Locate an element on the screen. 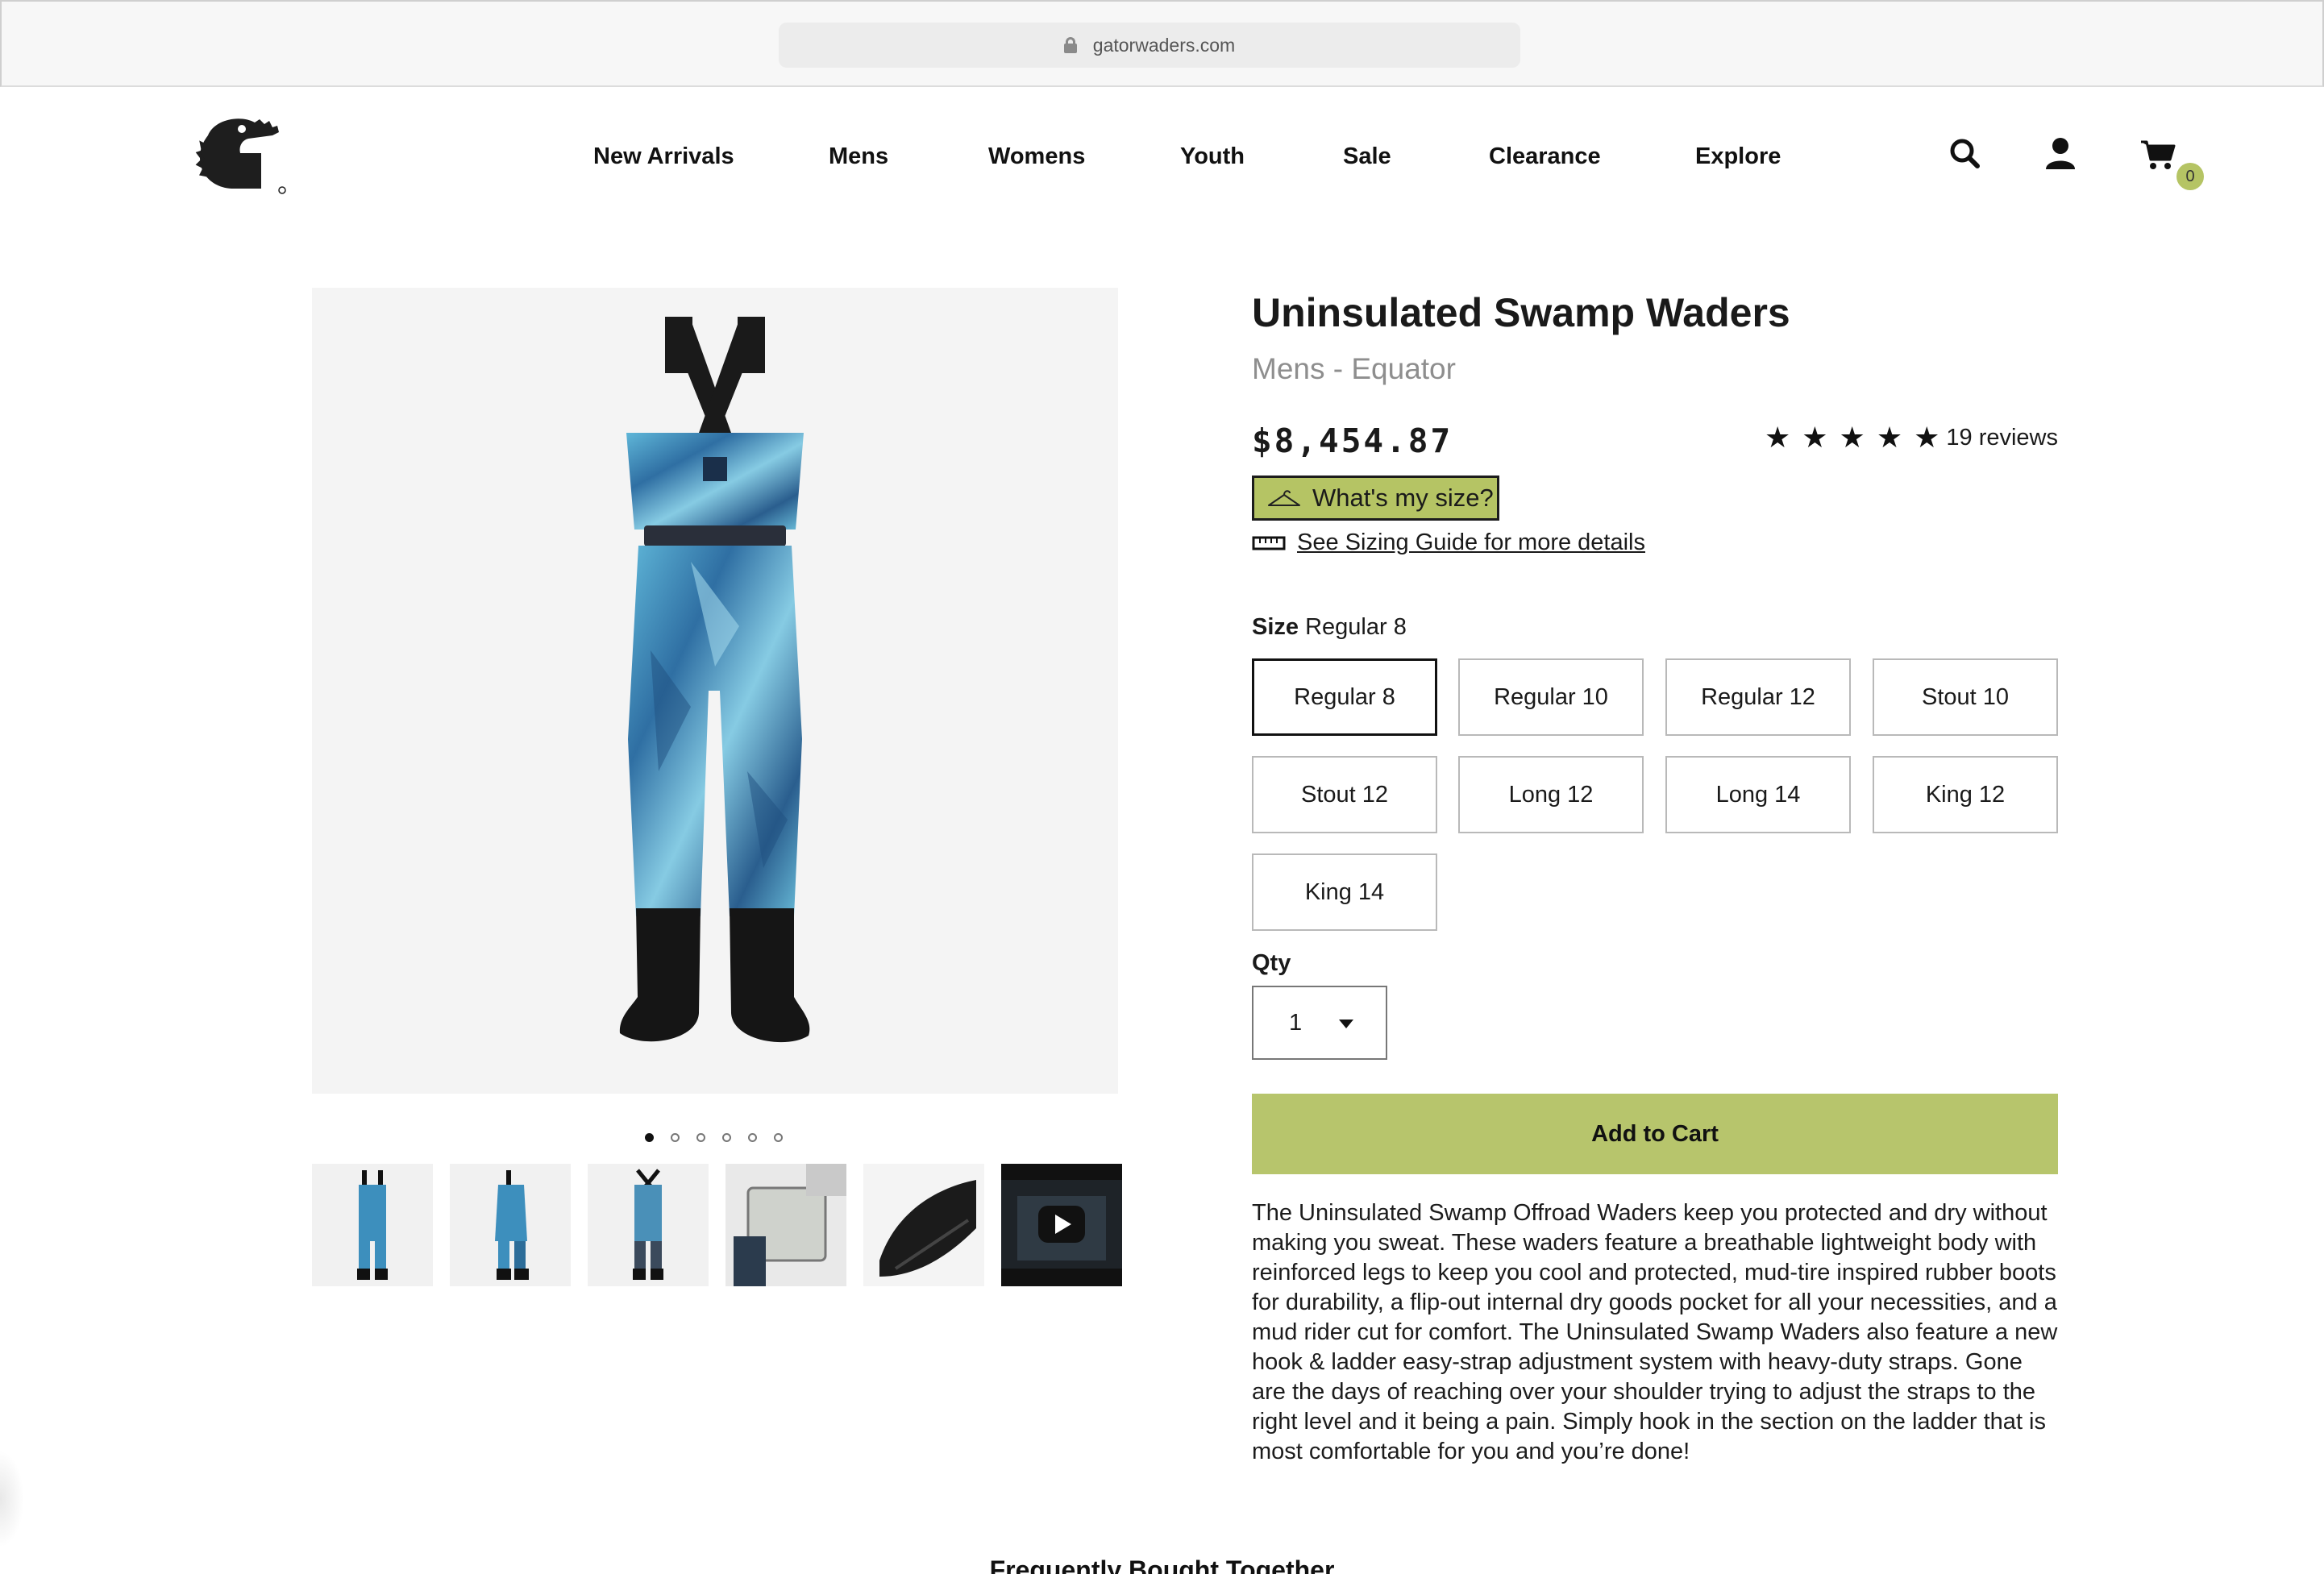 Image resolution: width=2324 pixels, height=1574 pixels. ruler-icon is located at coordinates (1269, 543).